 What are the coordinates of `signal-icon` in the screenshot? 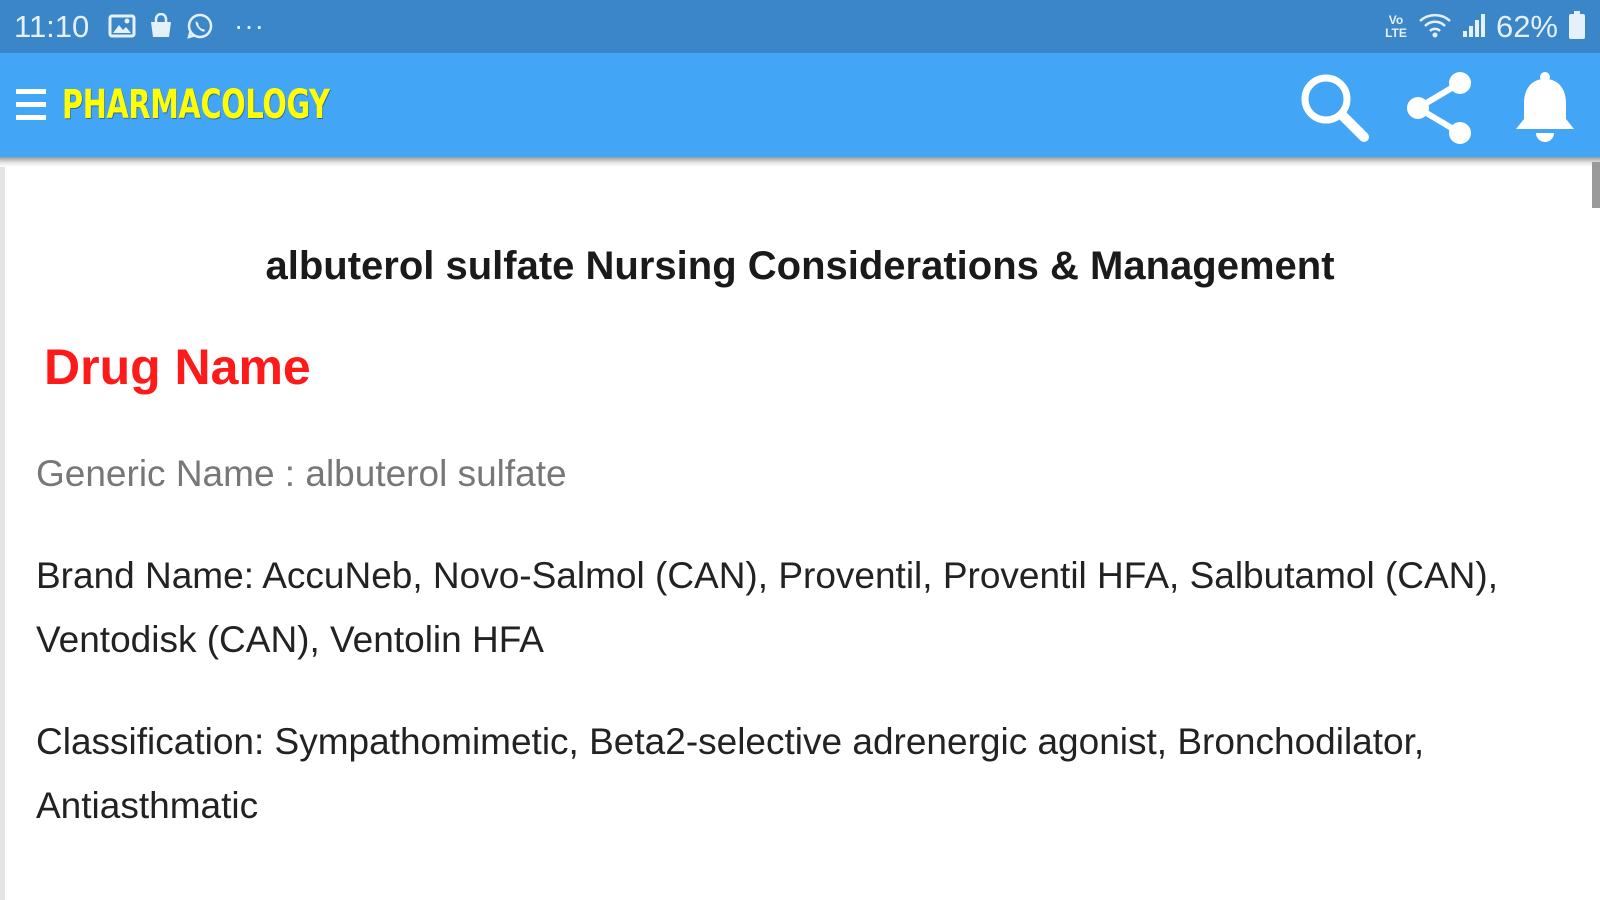 It's located at (1474, 27).